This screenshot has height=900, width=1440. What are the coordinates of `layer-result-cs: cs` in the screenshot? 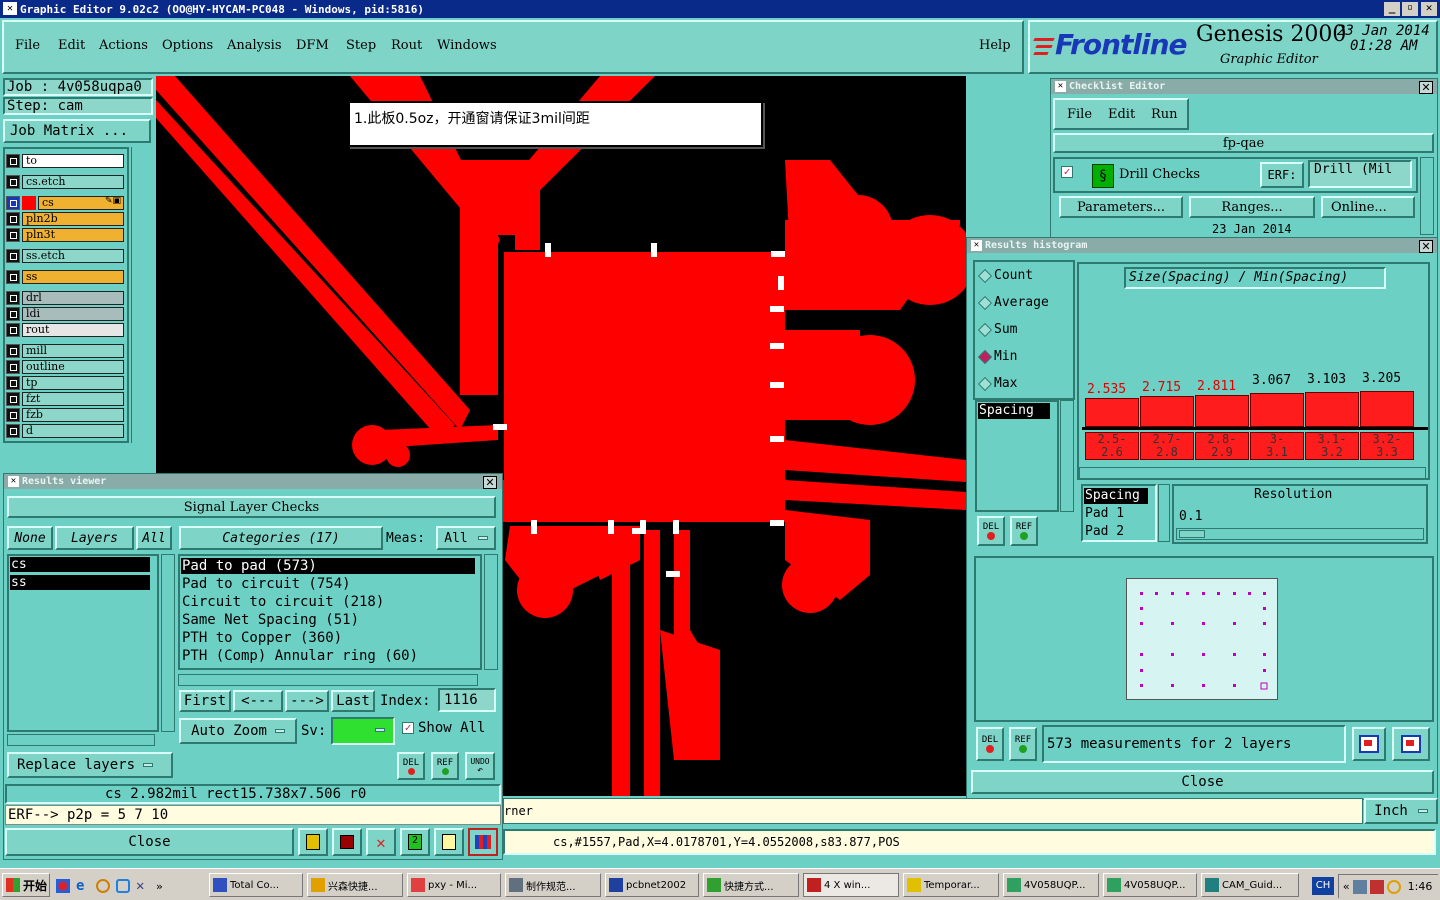 It's located at (80, 564).